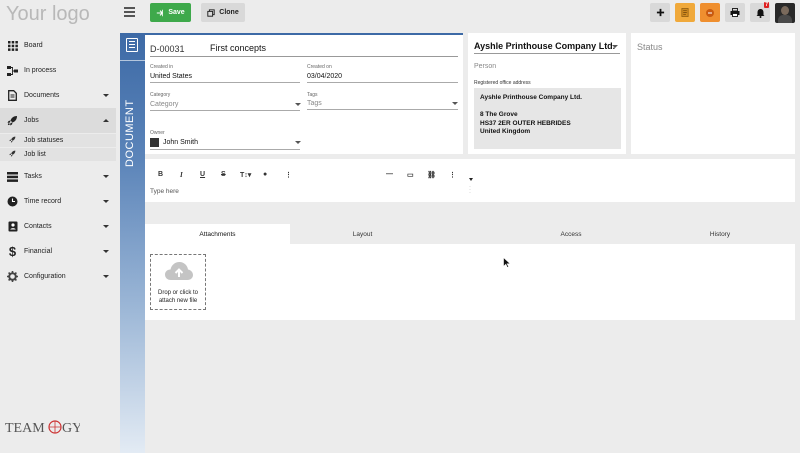  What do you see at coordinates (202, 174) in the screenshot?
I see `underline-icon: U` at bounding box center [202, 174].